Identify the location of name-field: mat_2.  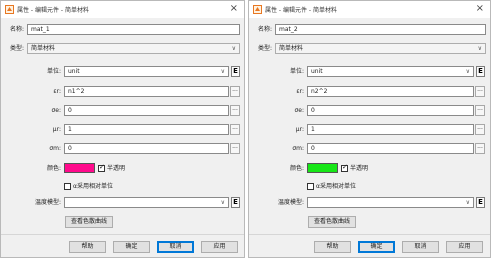
(380, 29).